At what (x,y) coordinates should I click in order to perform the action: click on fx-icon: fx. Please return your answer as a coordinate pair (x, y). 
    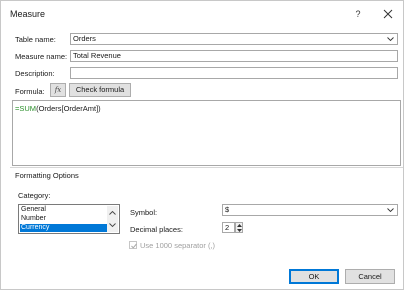
    Looking at the image, I should click on (58, 90).